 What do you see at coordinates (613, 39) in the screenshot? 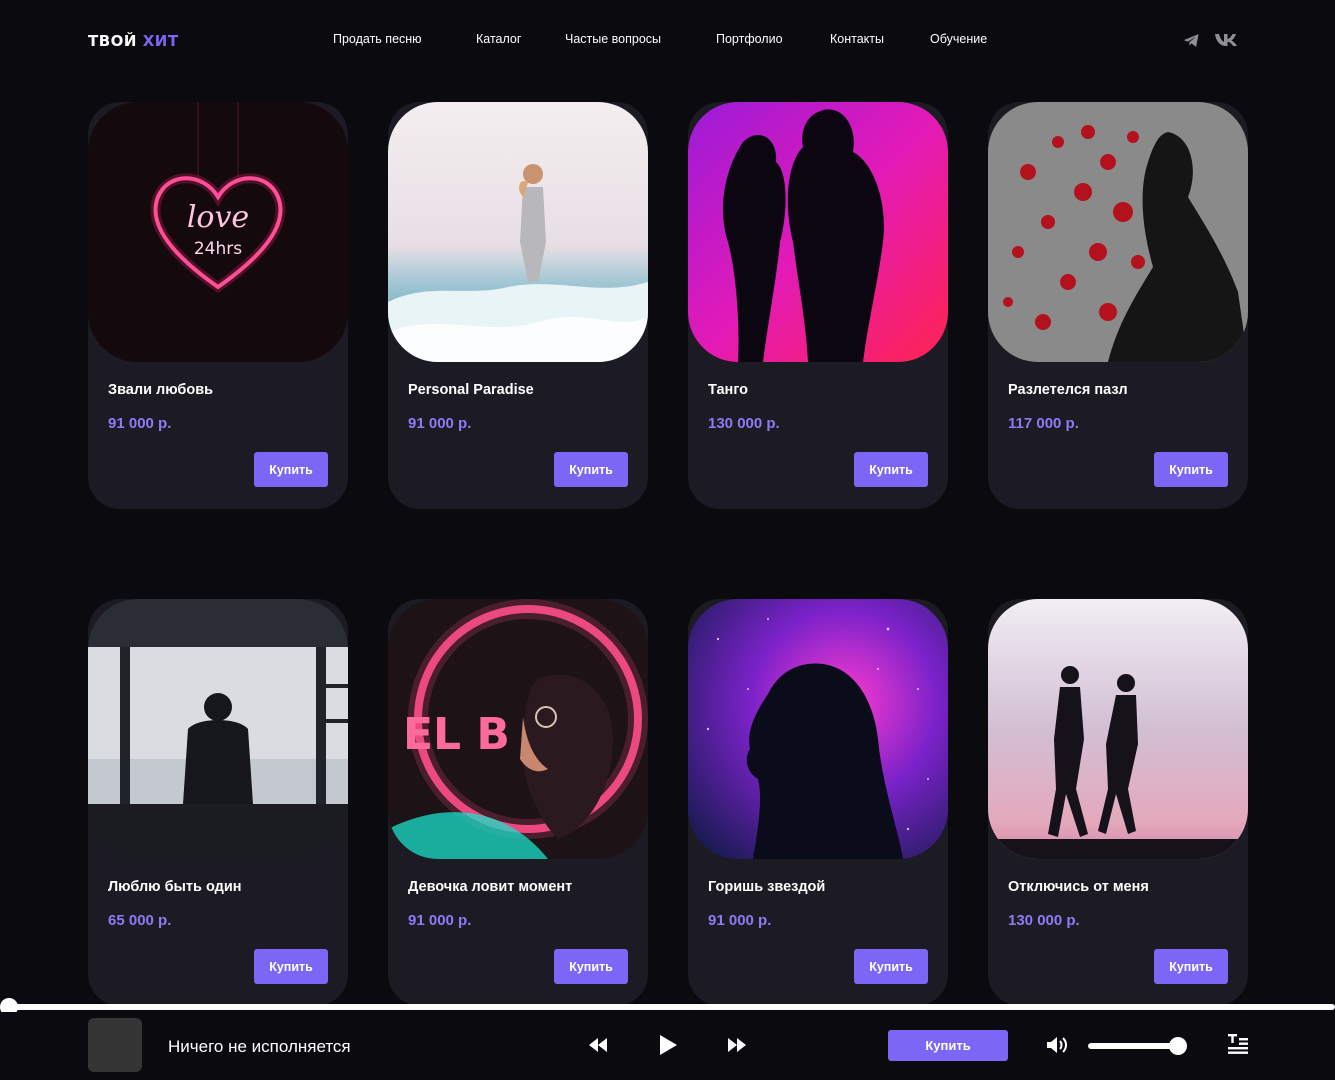
I see `nav-faq: Частые вопросы` at bounding box center [613, 39].